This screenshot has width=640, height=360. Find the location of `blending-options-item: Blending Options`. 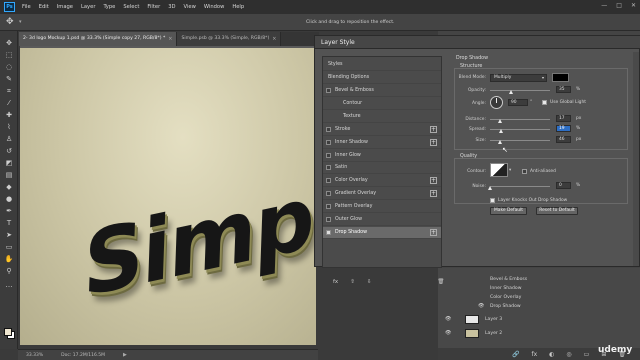

blending-options-item: Blending Options is located at coordinates (382, 78).